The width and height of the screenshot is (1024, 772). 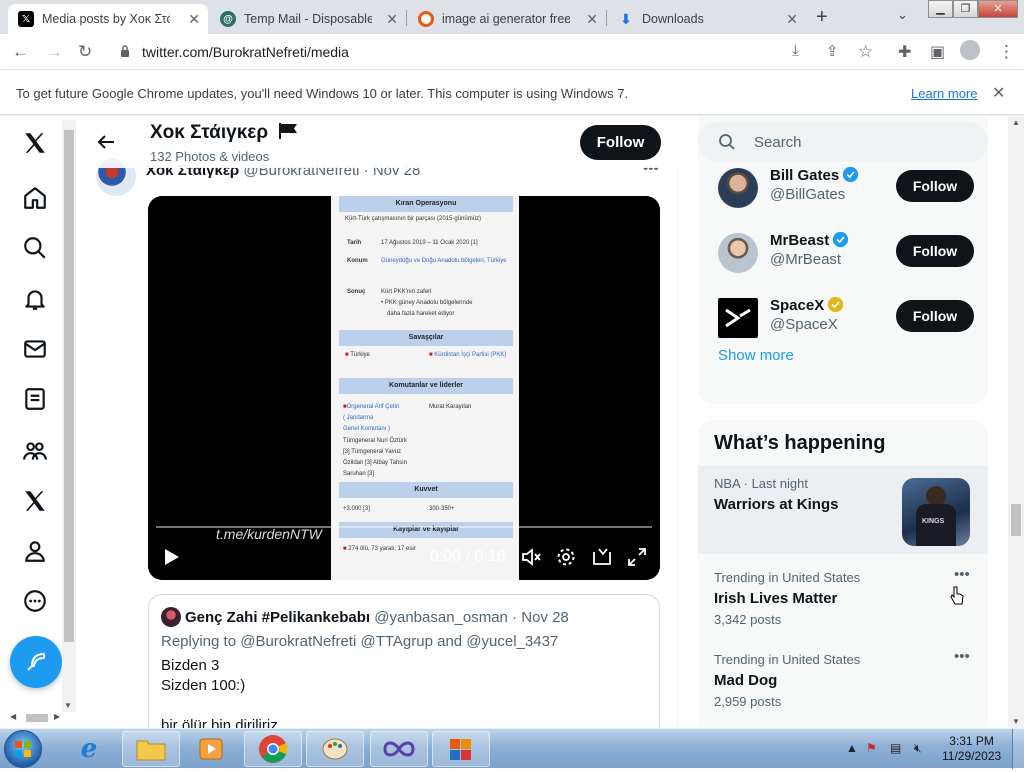 I want to click on quote-author-avatar, so click(x=171, y=617).